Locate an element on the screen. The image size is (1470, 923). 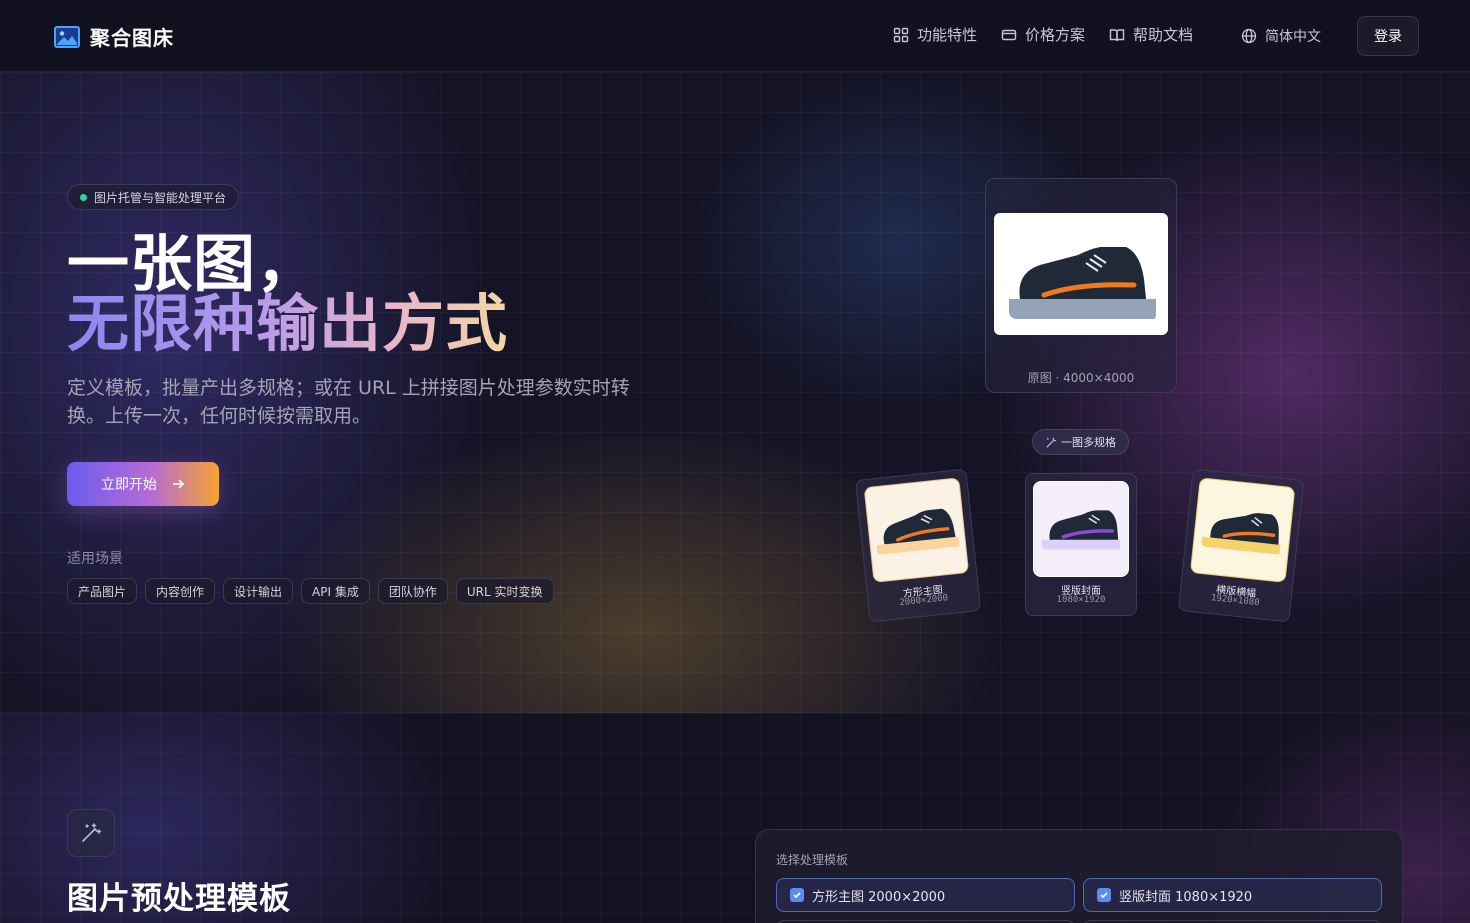
brand-logo: 聚合图床 is located at coordinates (114, 36).